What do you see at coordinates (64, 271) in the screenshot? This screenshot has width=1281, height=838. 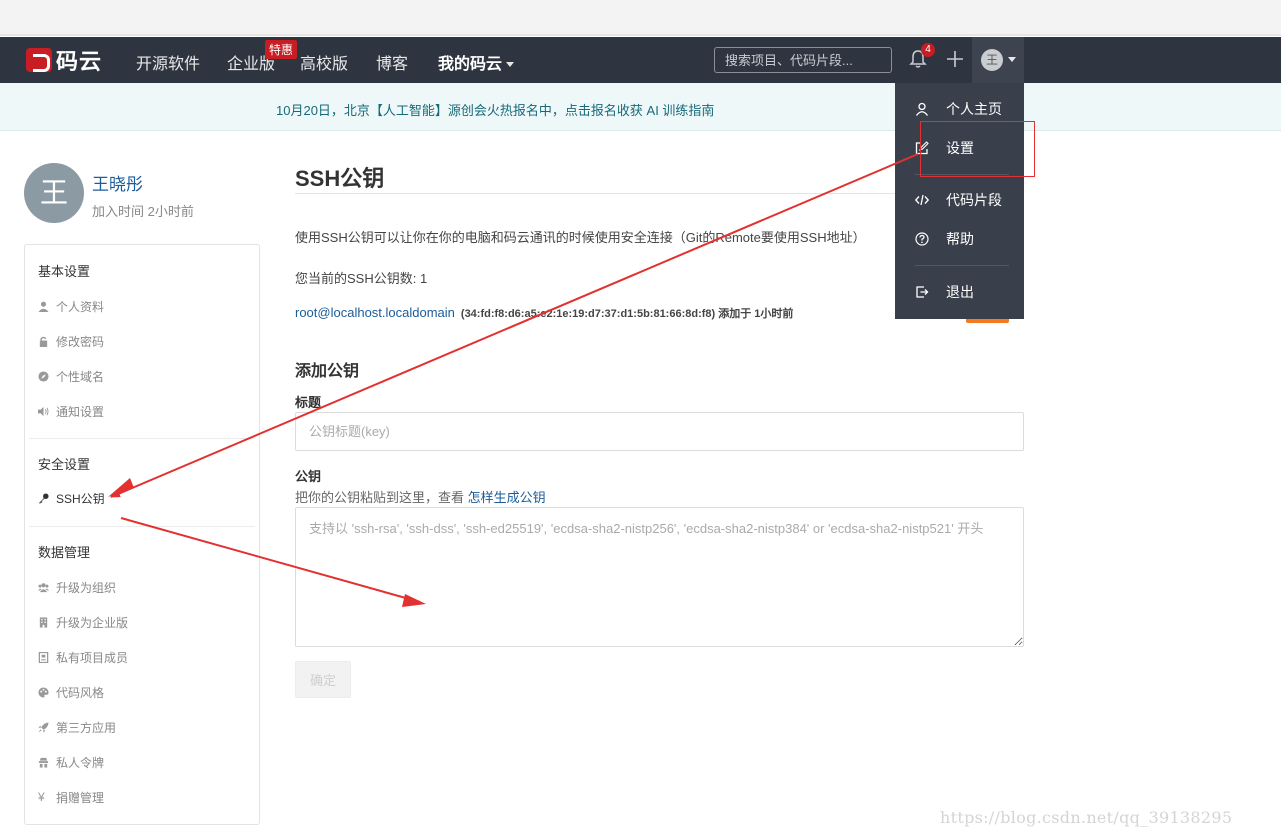 I see `sidebar-group-basic: 基本设置` at bounding box center [64, 271].